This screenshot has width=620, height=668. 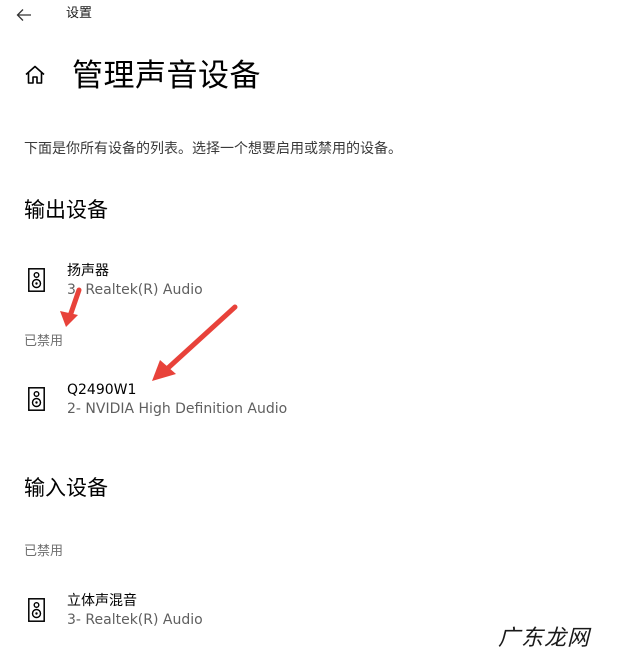 What do you see at coordinates (66, 488) in the screenshot?
I see `input-devices-heading: 输入设备` at bounding box center [66, 488].